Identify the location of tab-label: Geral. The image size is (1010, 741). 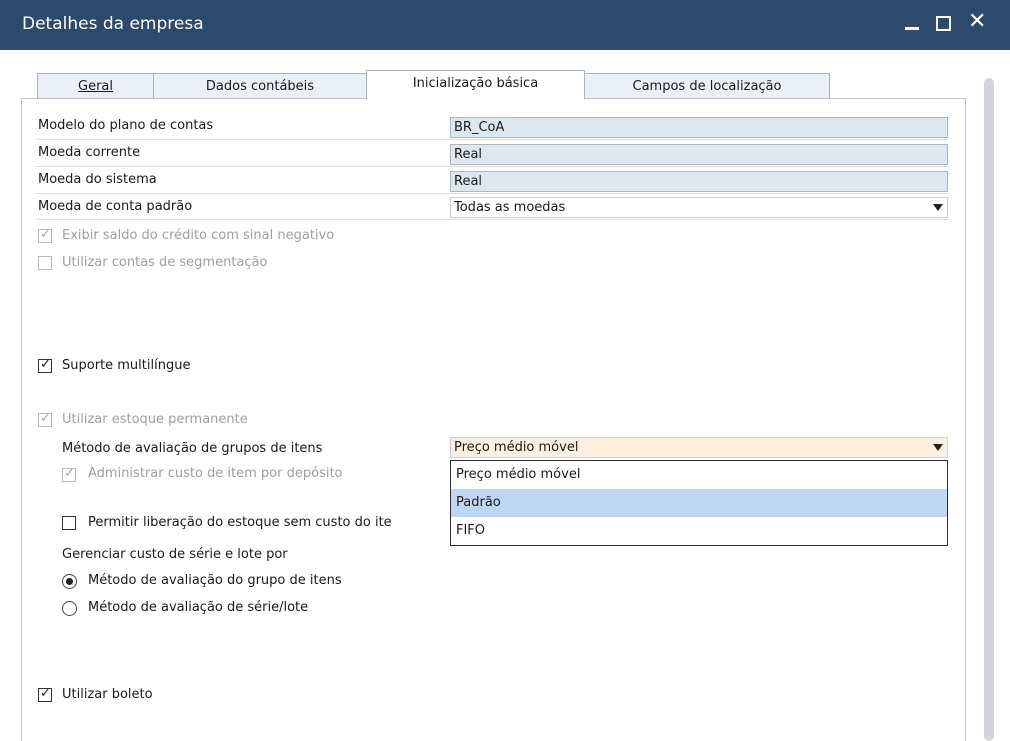
(95, 86).